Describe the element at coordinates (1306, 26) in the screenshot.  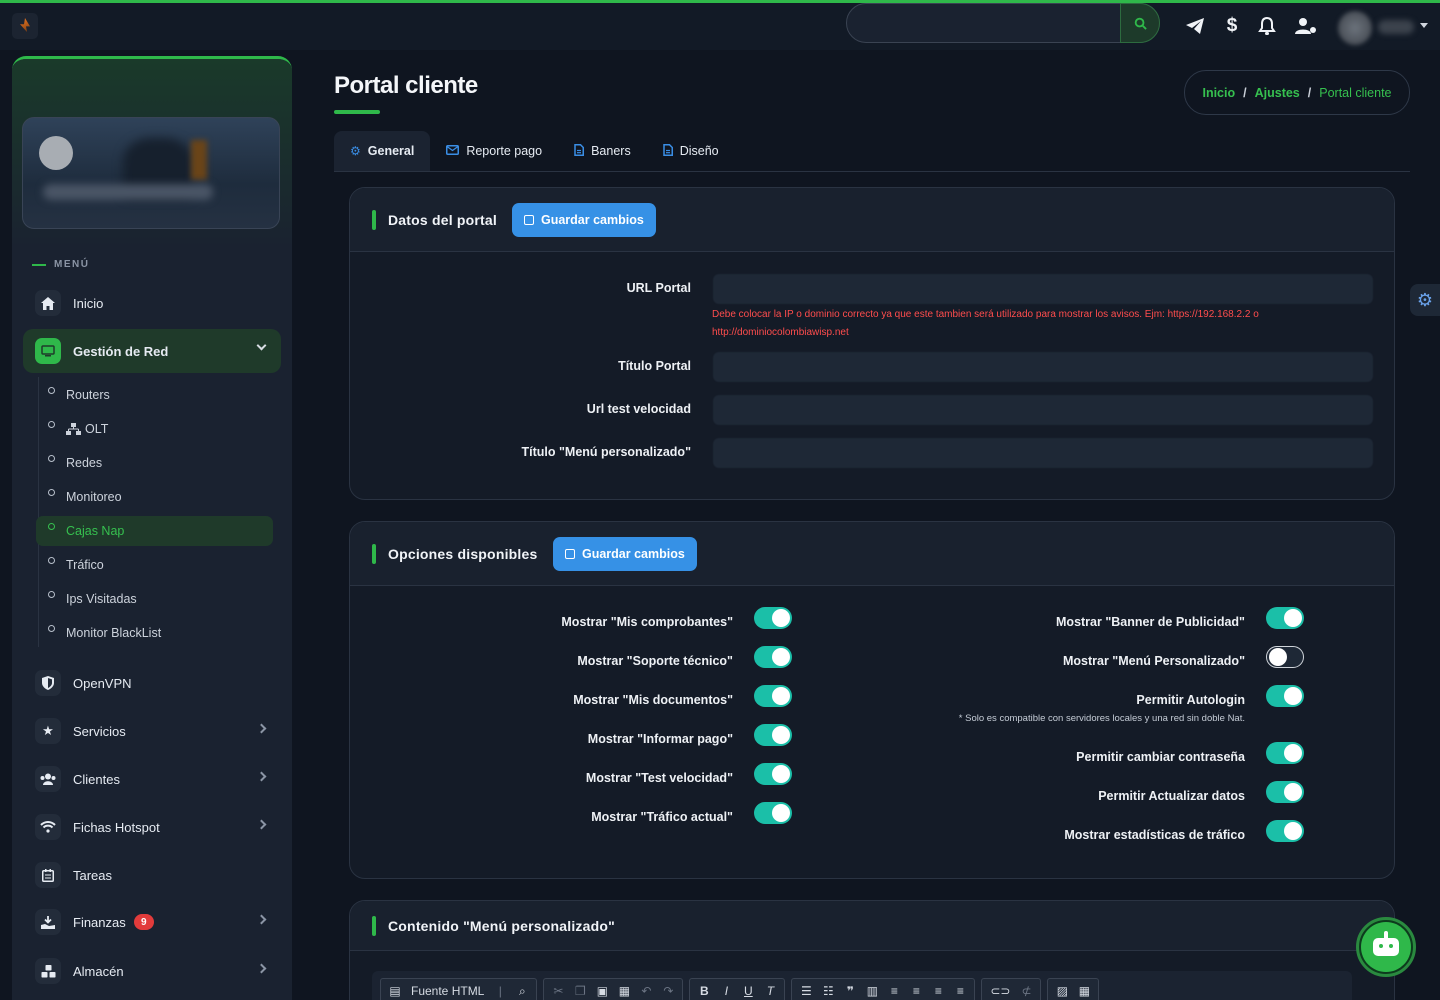
I see `user-settings-icon` at that location.